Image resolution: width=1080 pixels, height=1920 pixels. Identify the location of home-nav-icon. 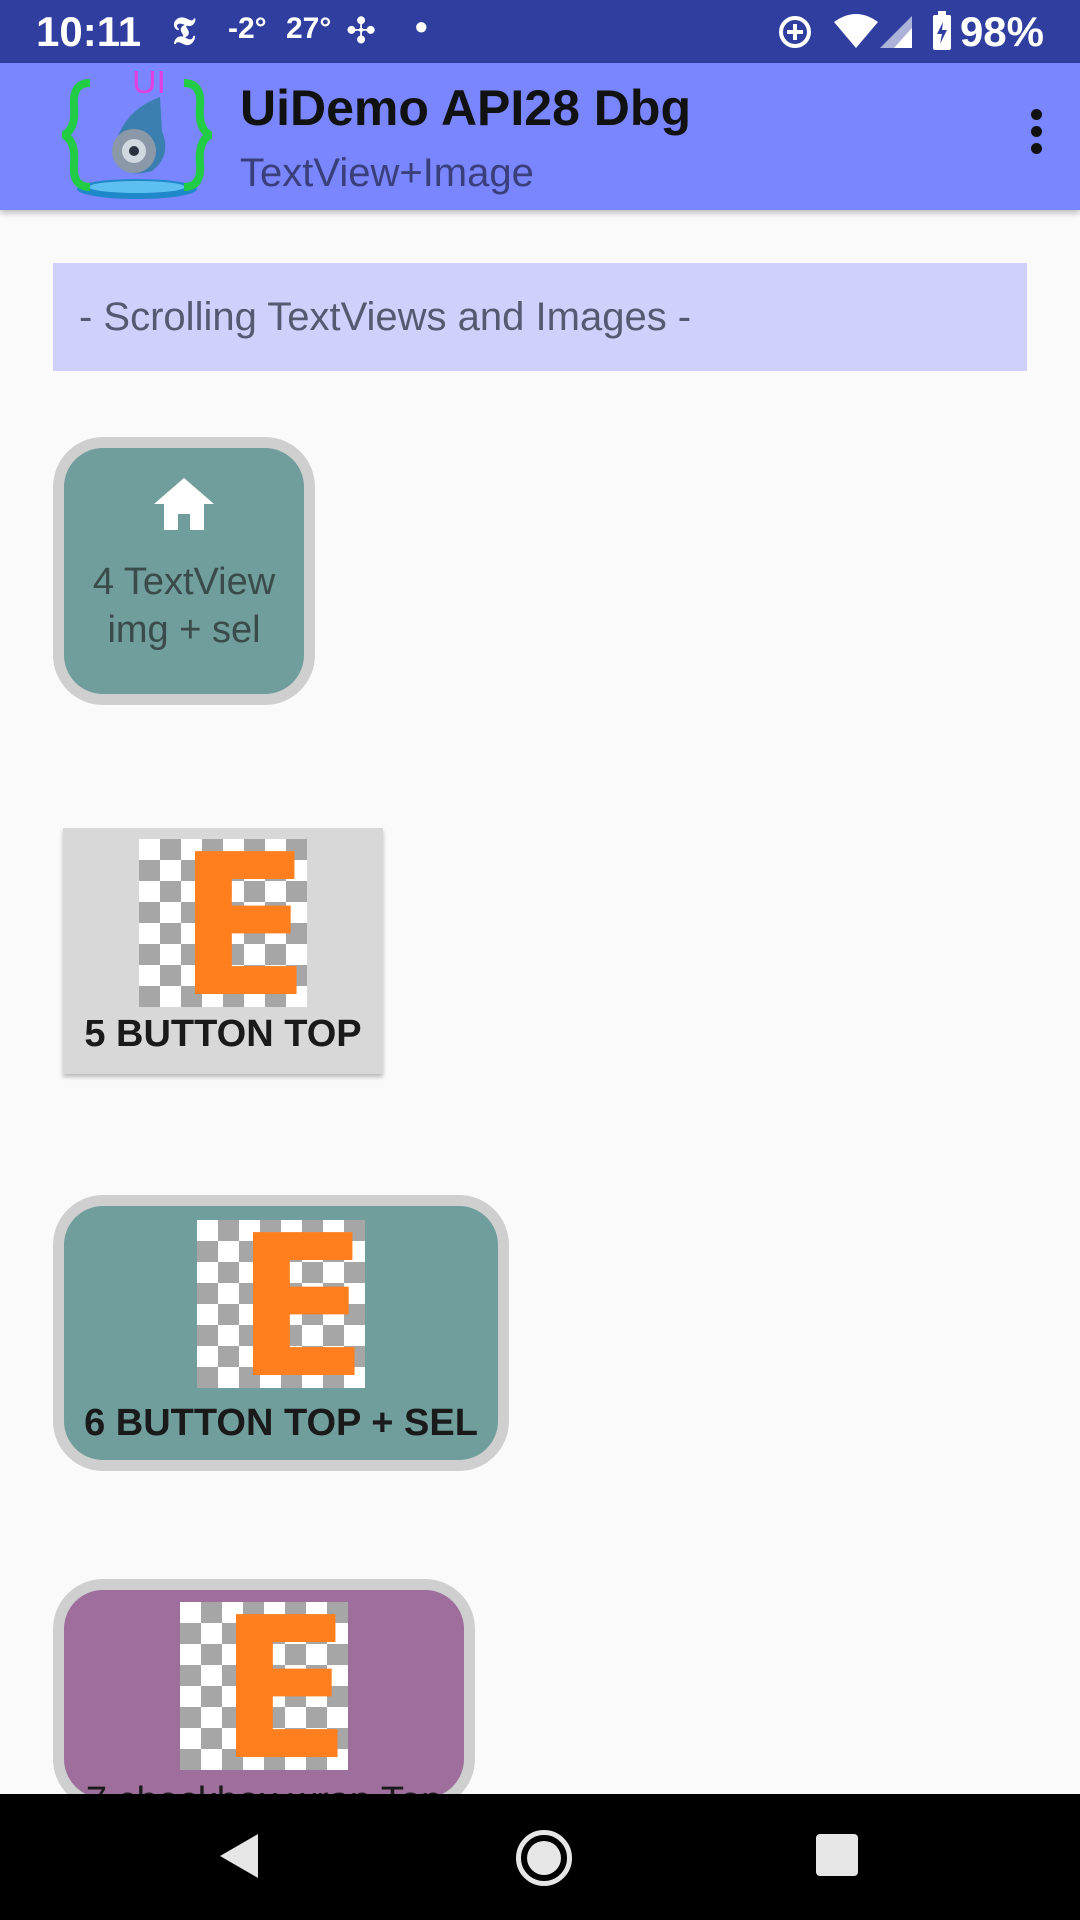
(544, 1858).